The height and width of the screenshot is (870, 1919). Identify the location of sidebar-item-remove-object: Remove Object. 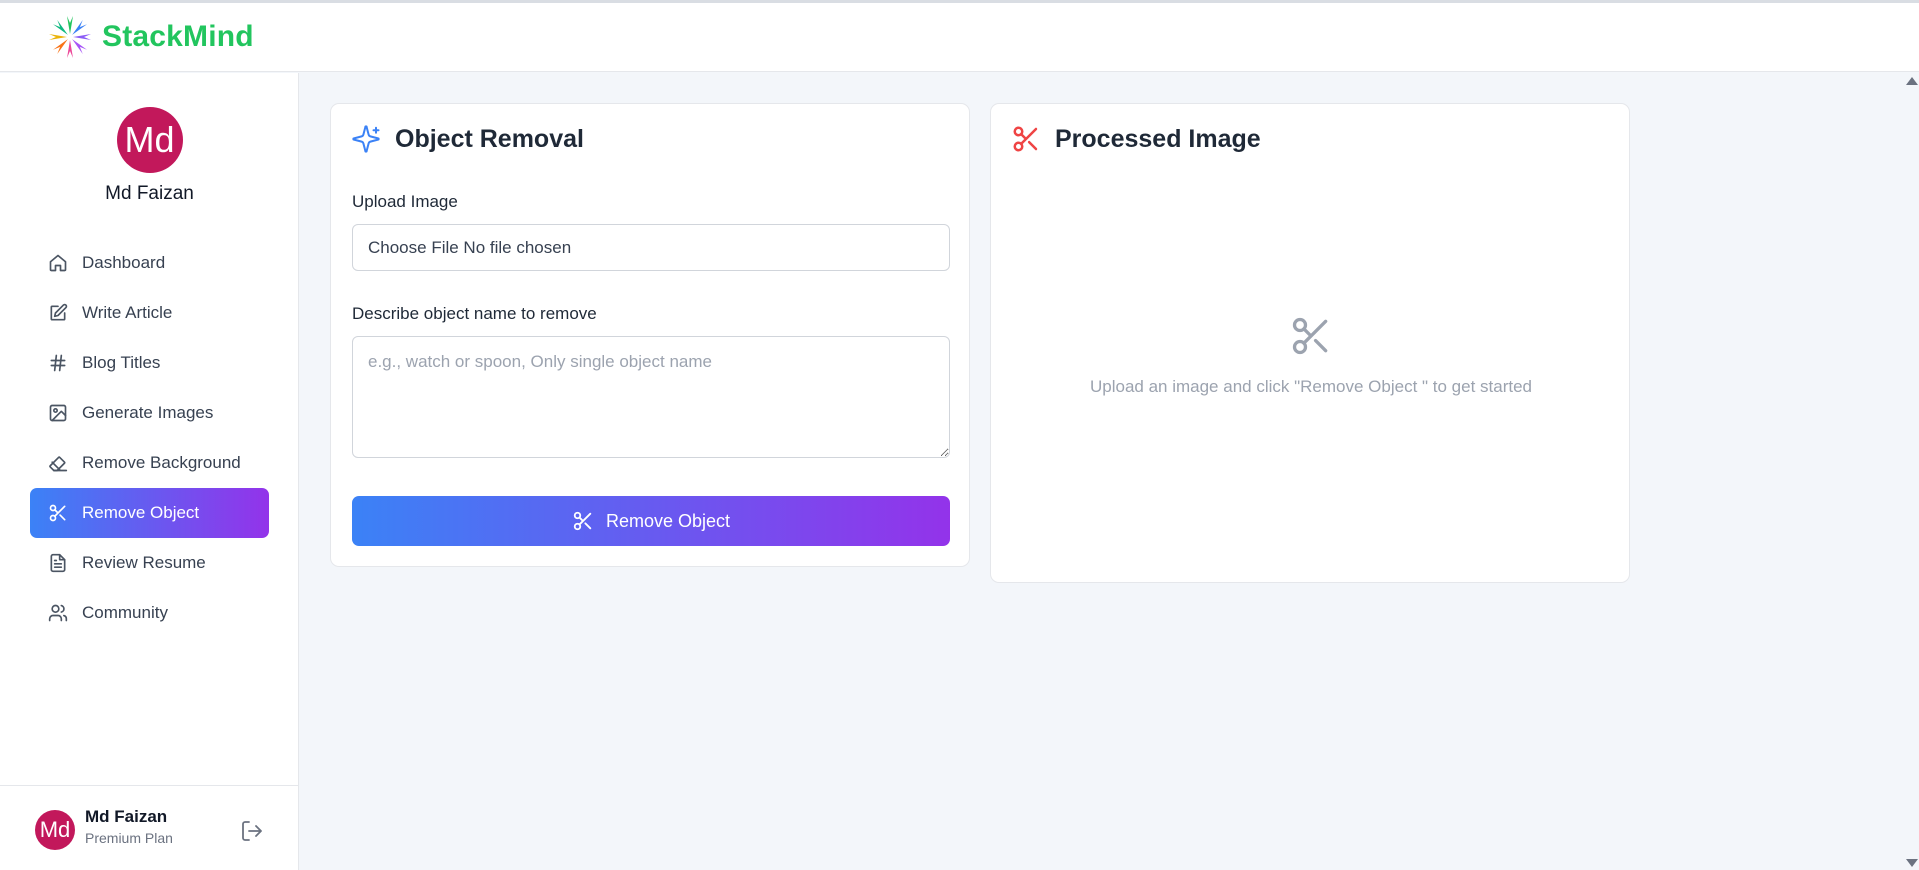
(149, 513).